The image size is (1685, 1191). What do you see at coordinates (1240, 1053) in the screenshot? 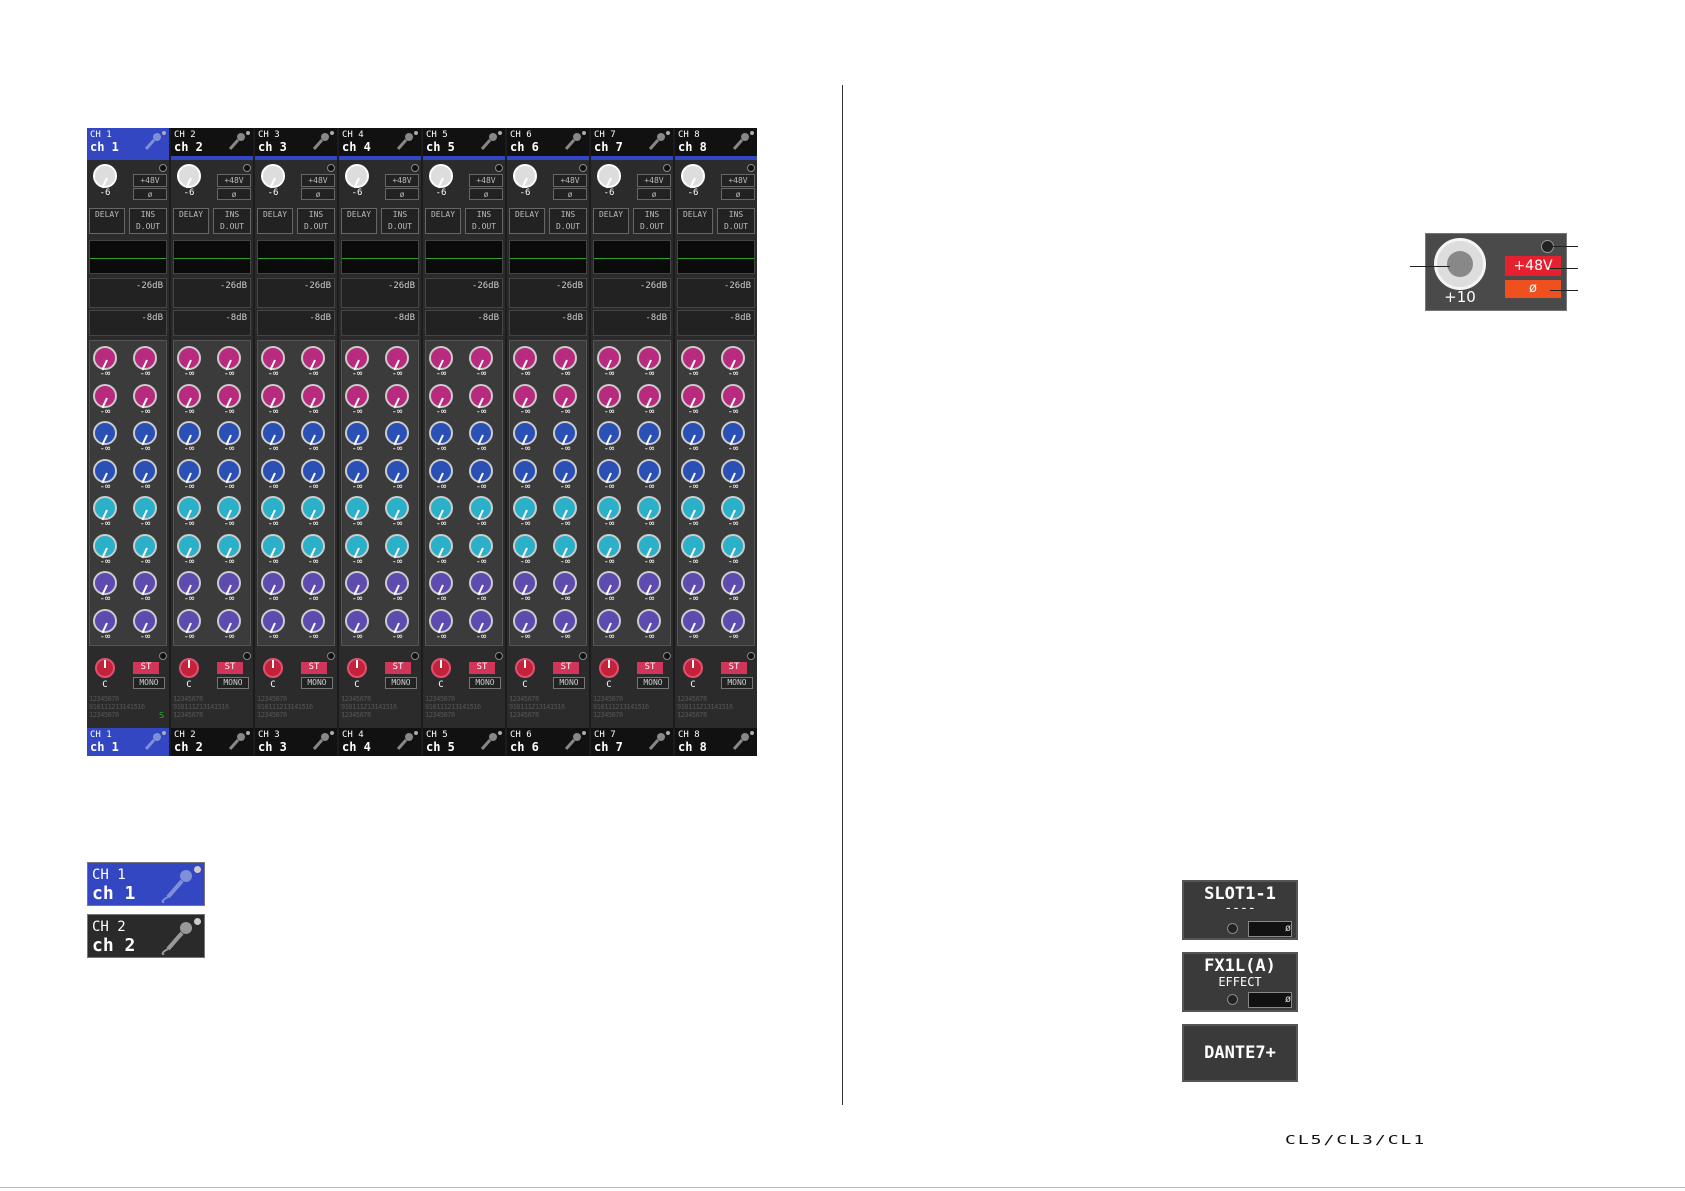
I see `patch-button-dante: DANTE7+` at bounding box center [1240, 1053].